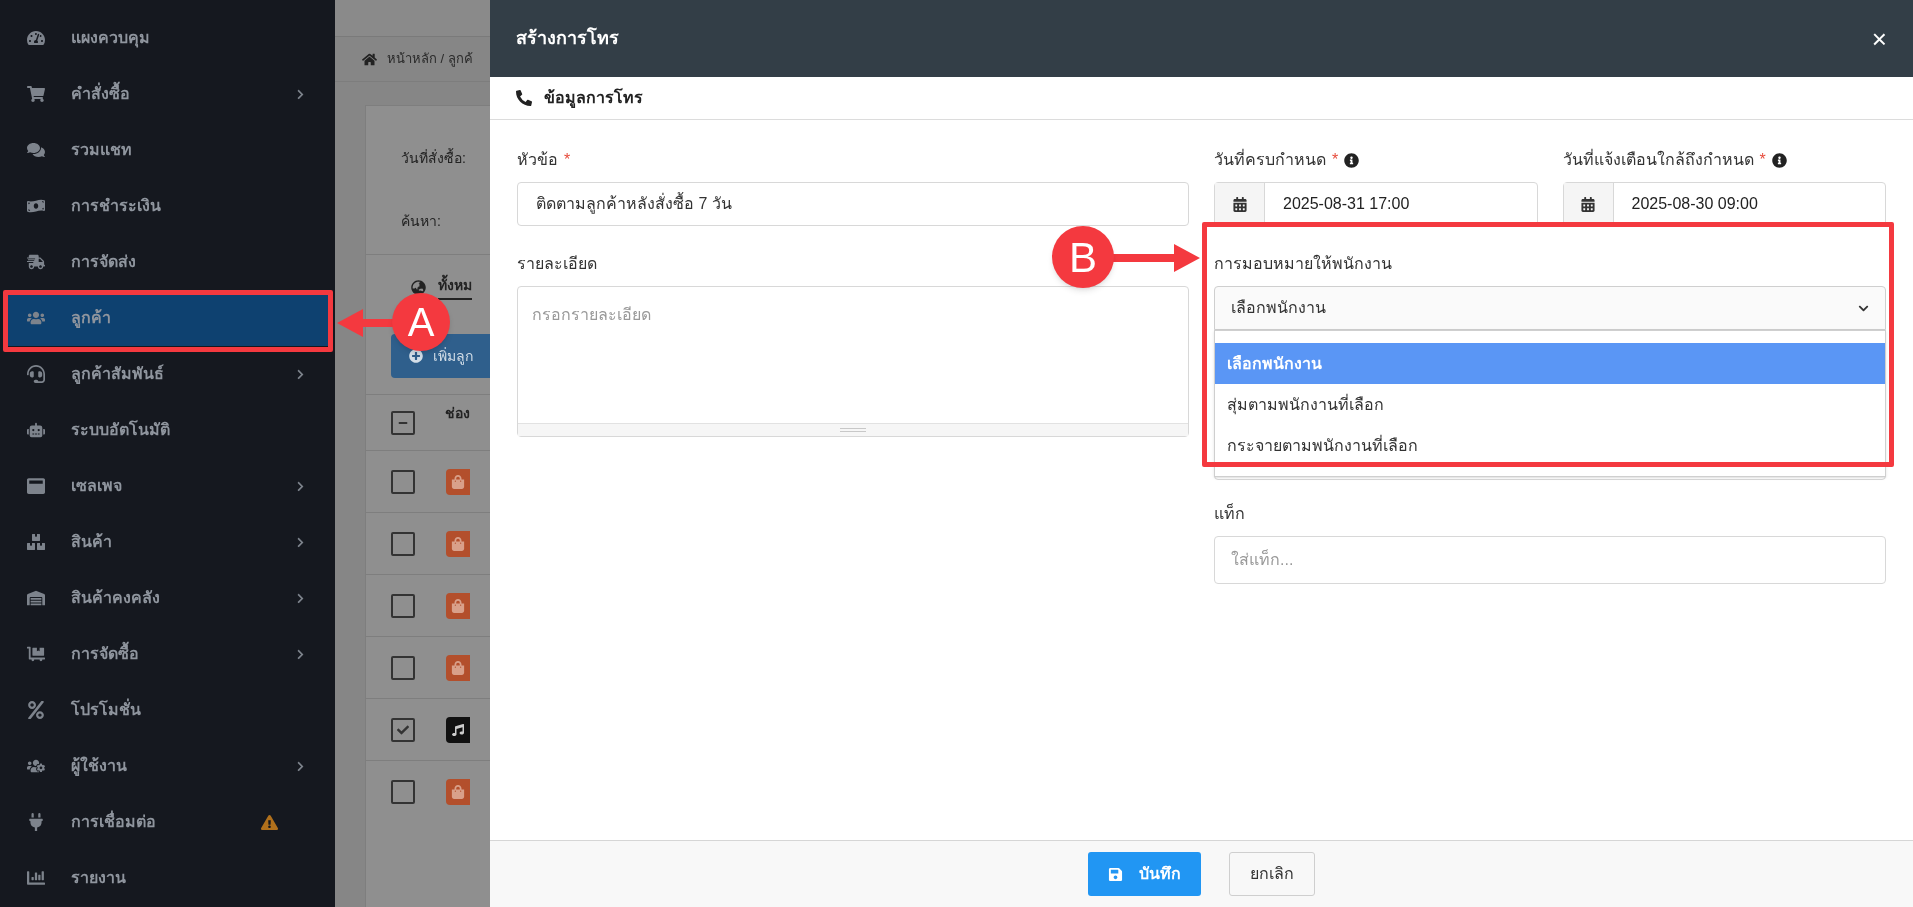 This screenshot has width=1913, height=907. I want to click on filter-label: วันที่สั่งซื้อ:, so click(434, 158).